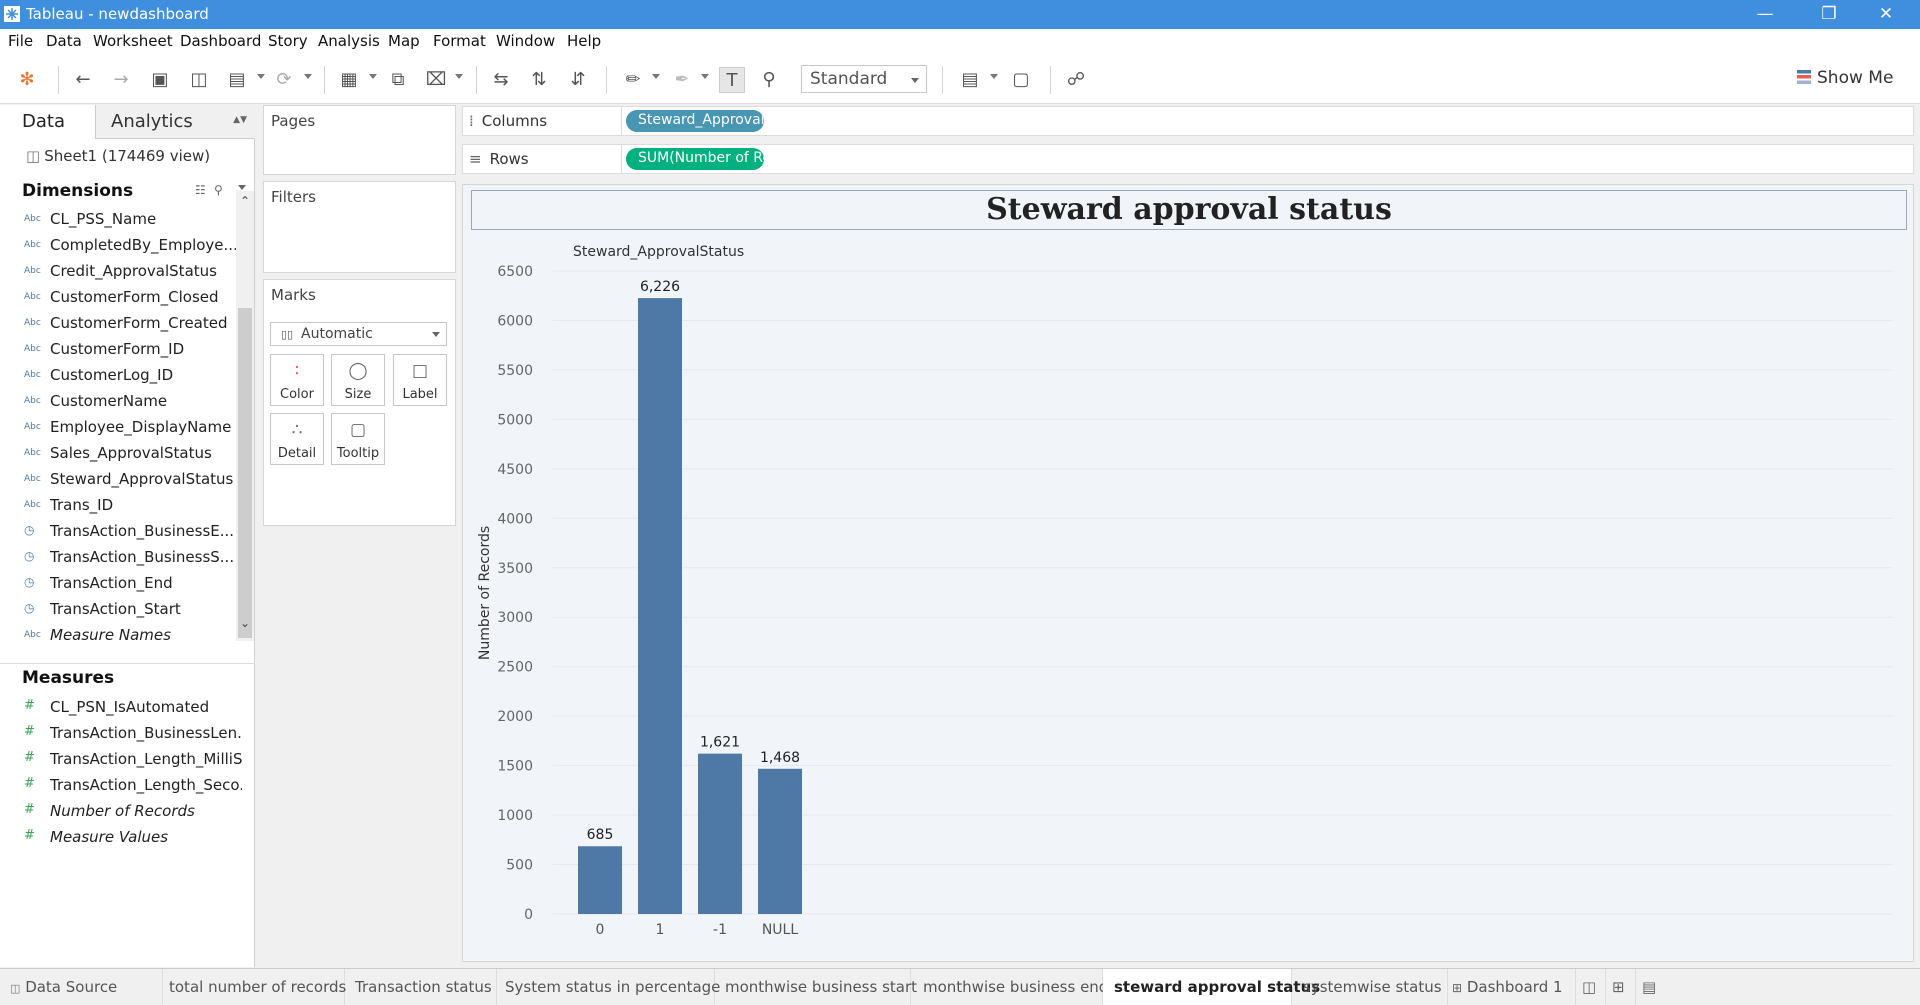 Image resolution: width=1920 pixels, height=1005 pixels. I want to click on new-dashboard-icon: ⊞, so click(1621, 987).